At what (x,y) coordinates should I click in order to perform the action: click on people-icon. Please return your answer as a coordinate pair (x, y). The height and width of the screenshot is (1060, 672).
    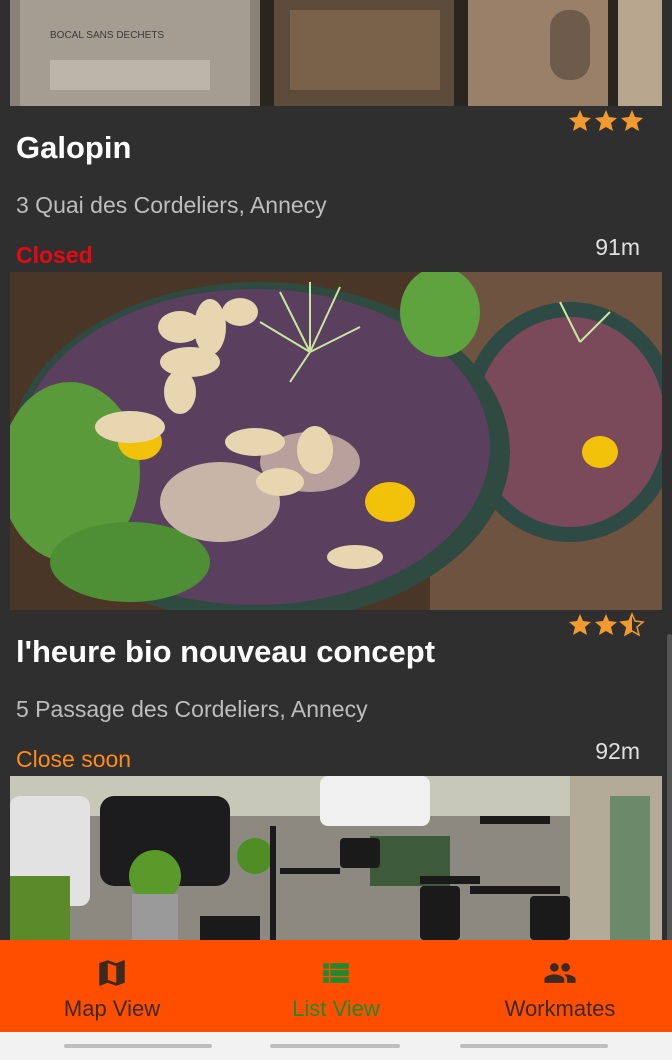
    Looking at the image, I should click on (560, 973).